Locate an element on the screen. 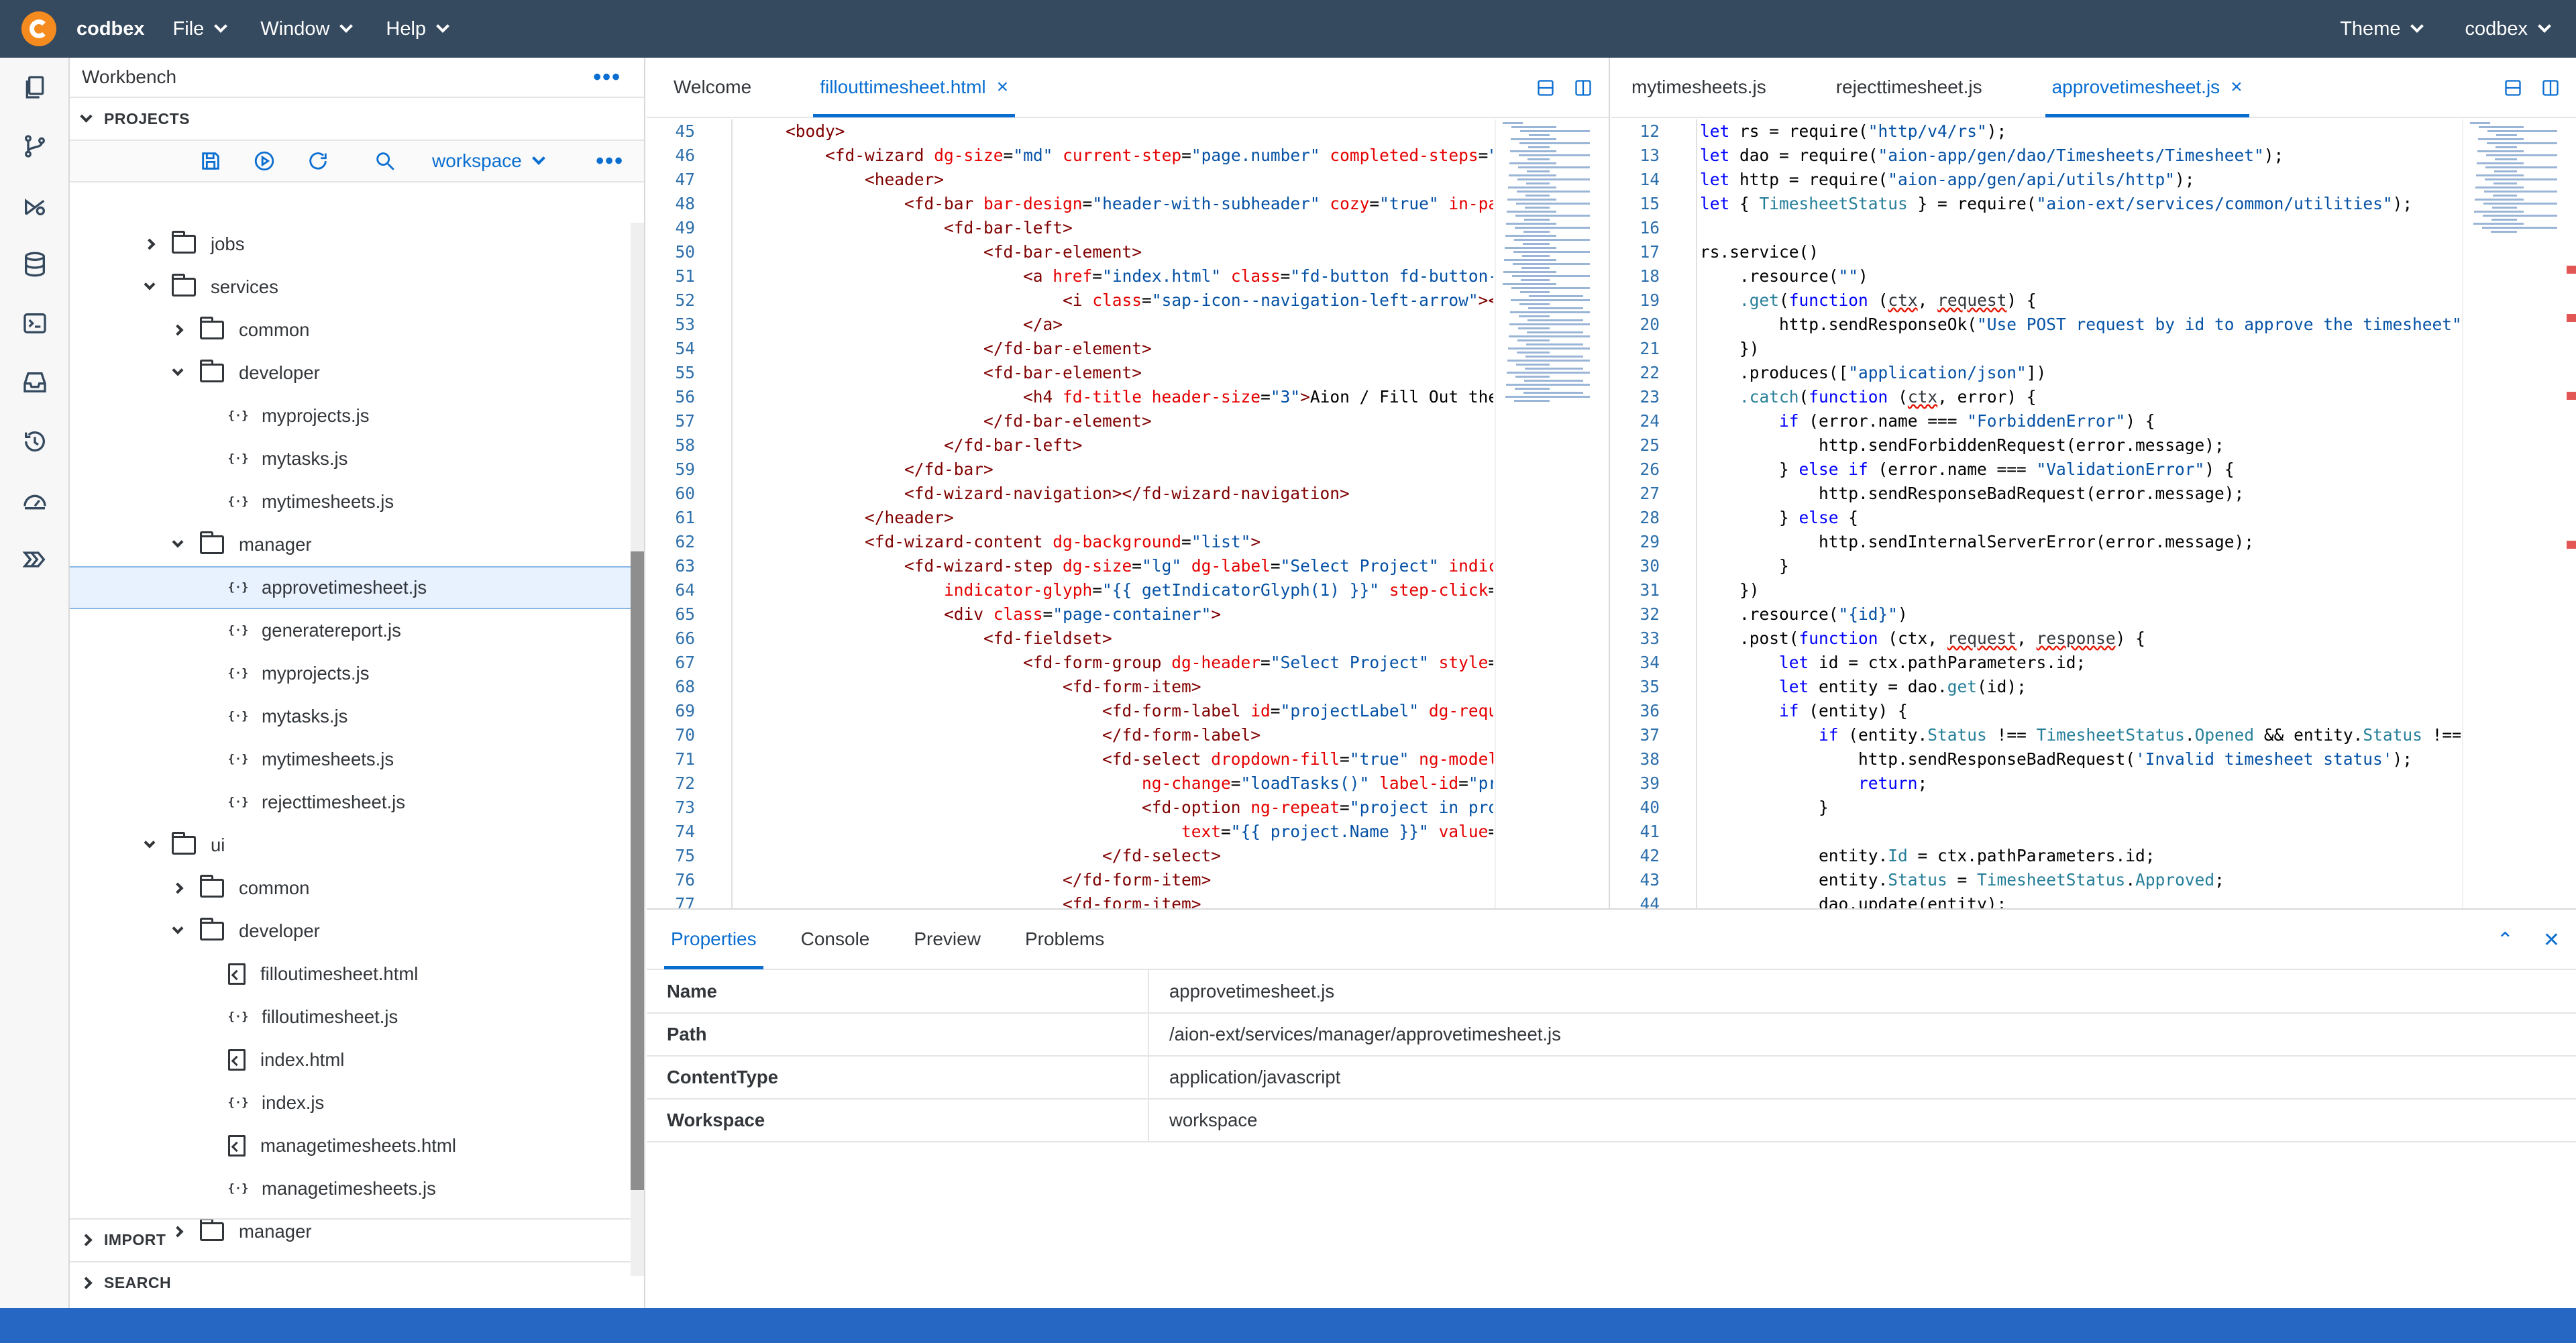  tab-fillouttimesheet-html: fillouttimesheet.html × is located at coordinates (914, 87).